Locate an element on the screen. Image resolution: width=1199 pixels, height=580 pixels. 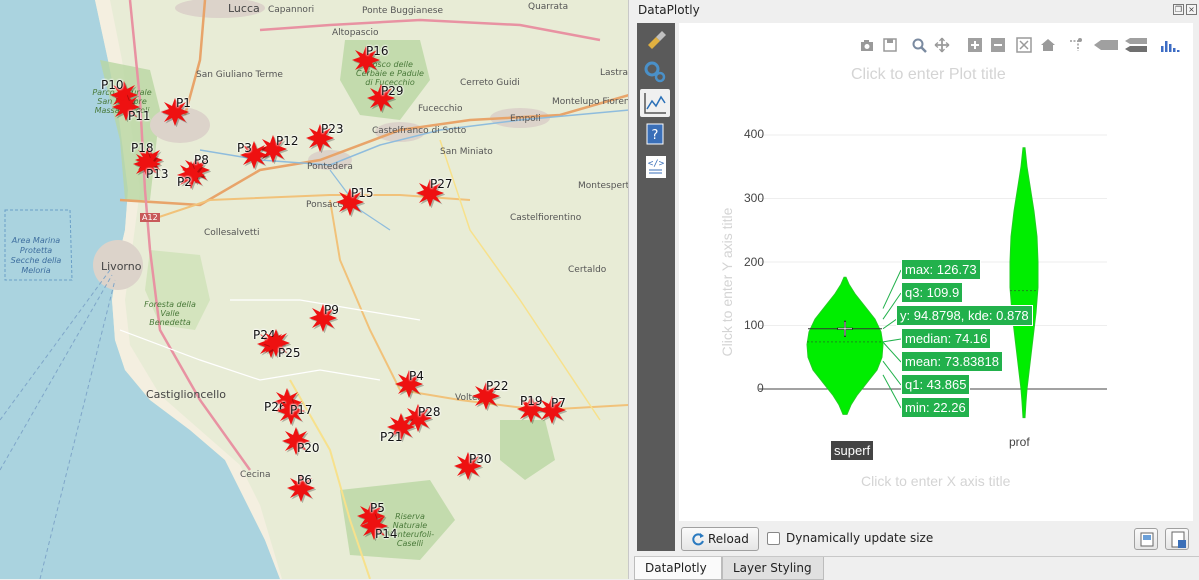
park-label: Foresta della Valle Benedetta is located at coordinates (170, 313).